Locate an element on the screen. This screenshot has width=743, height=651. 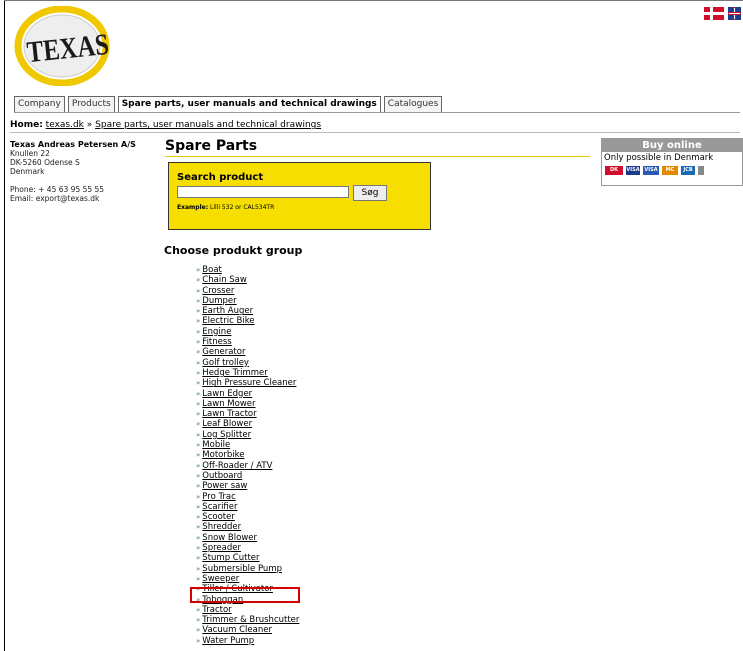
product-group-link: Crosser is located at coordinates (218, 291).